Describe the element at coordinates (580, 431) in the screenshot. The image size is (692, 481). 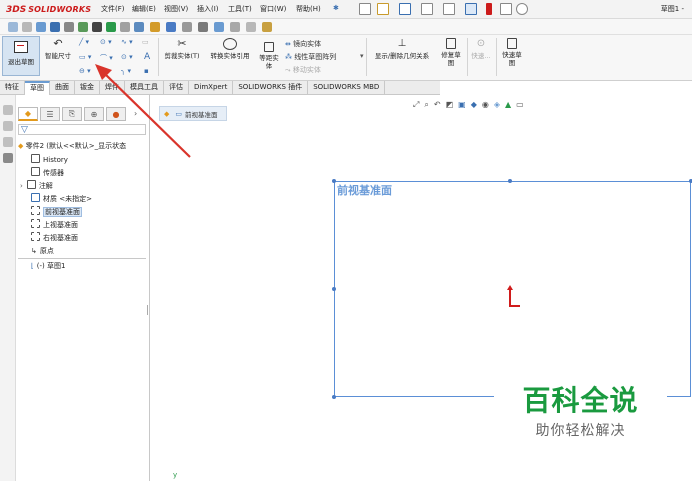
I see `watermark-subtitle: 助你轻松解决` at that location.